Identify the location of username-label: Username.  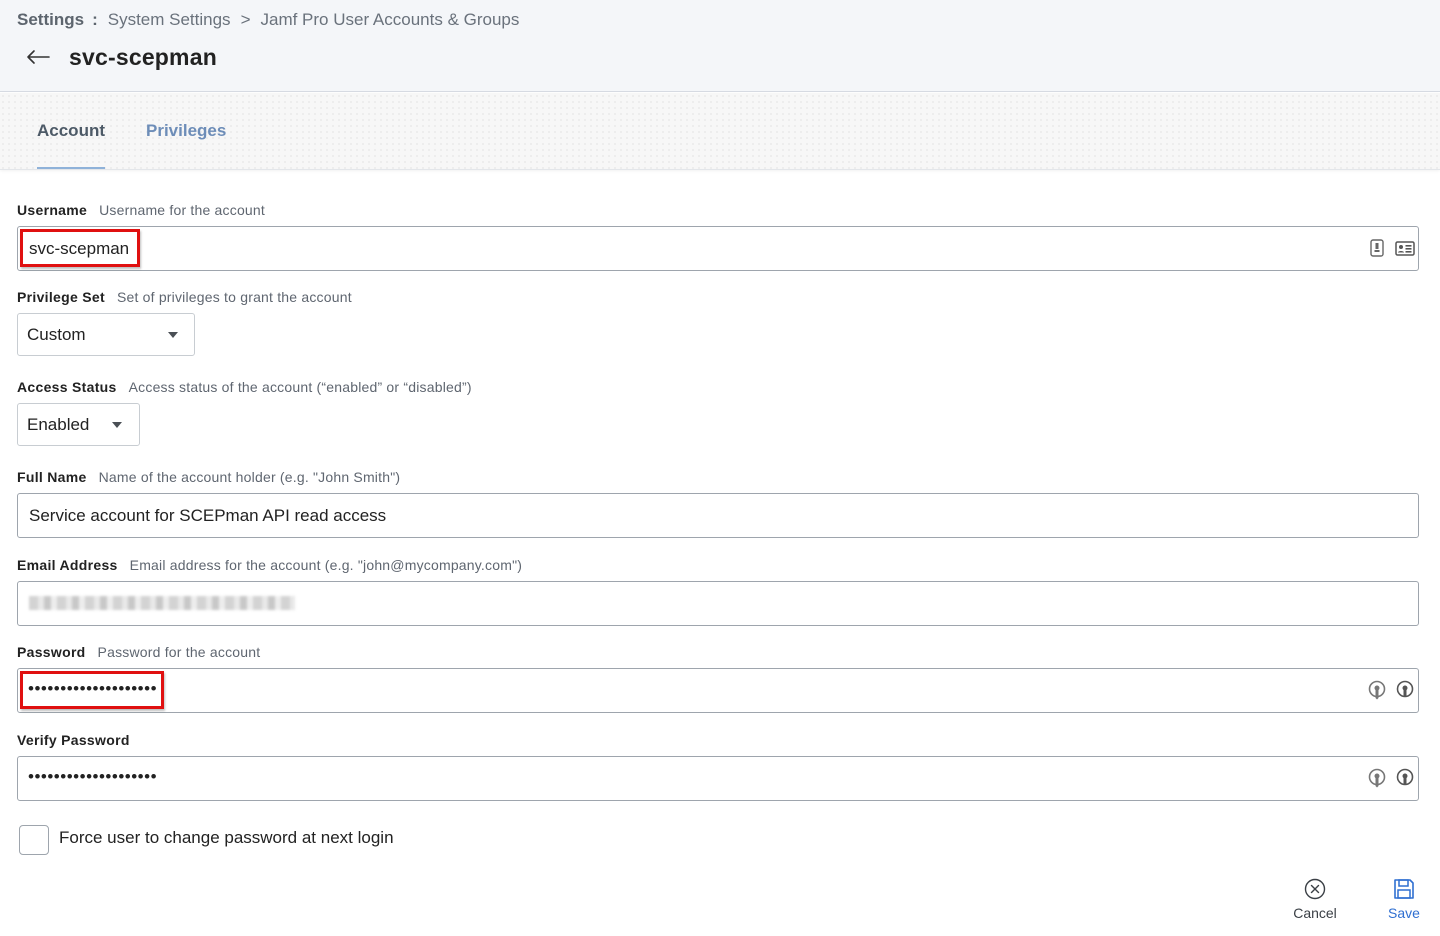
(52, 210).